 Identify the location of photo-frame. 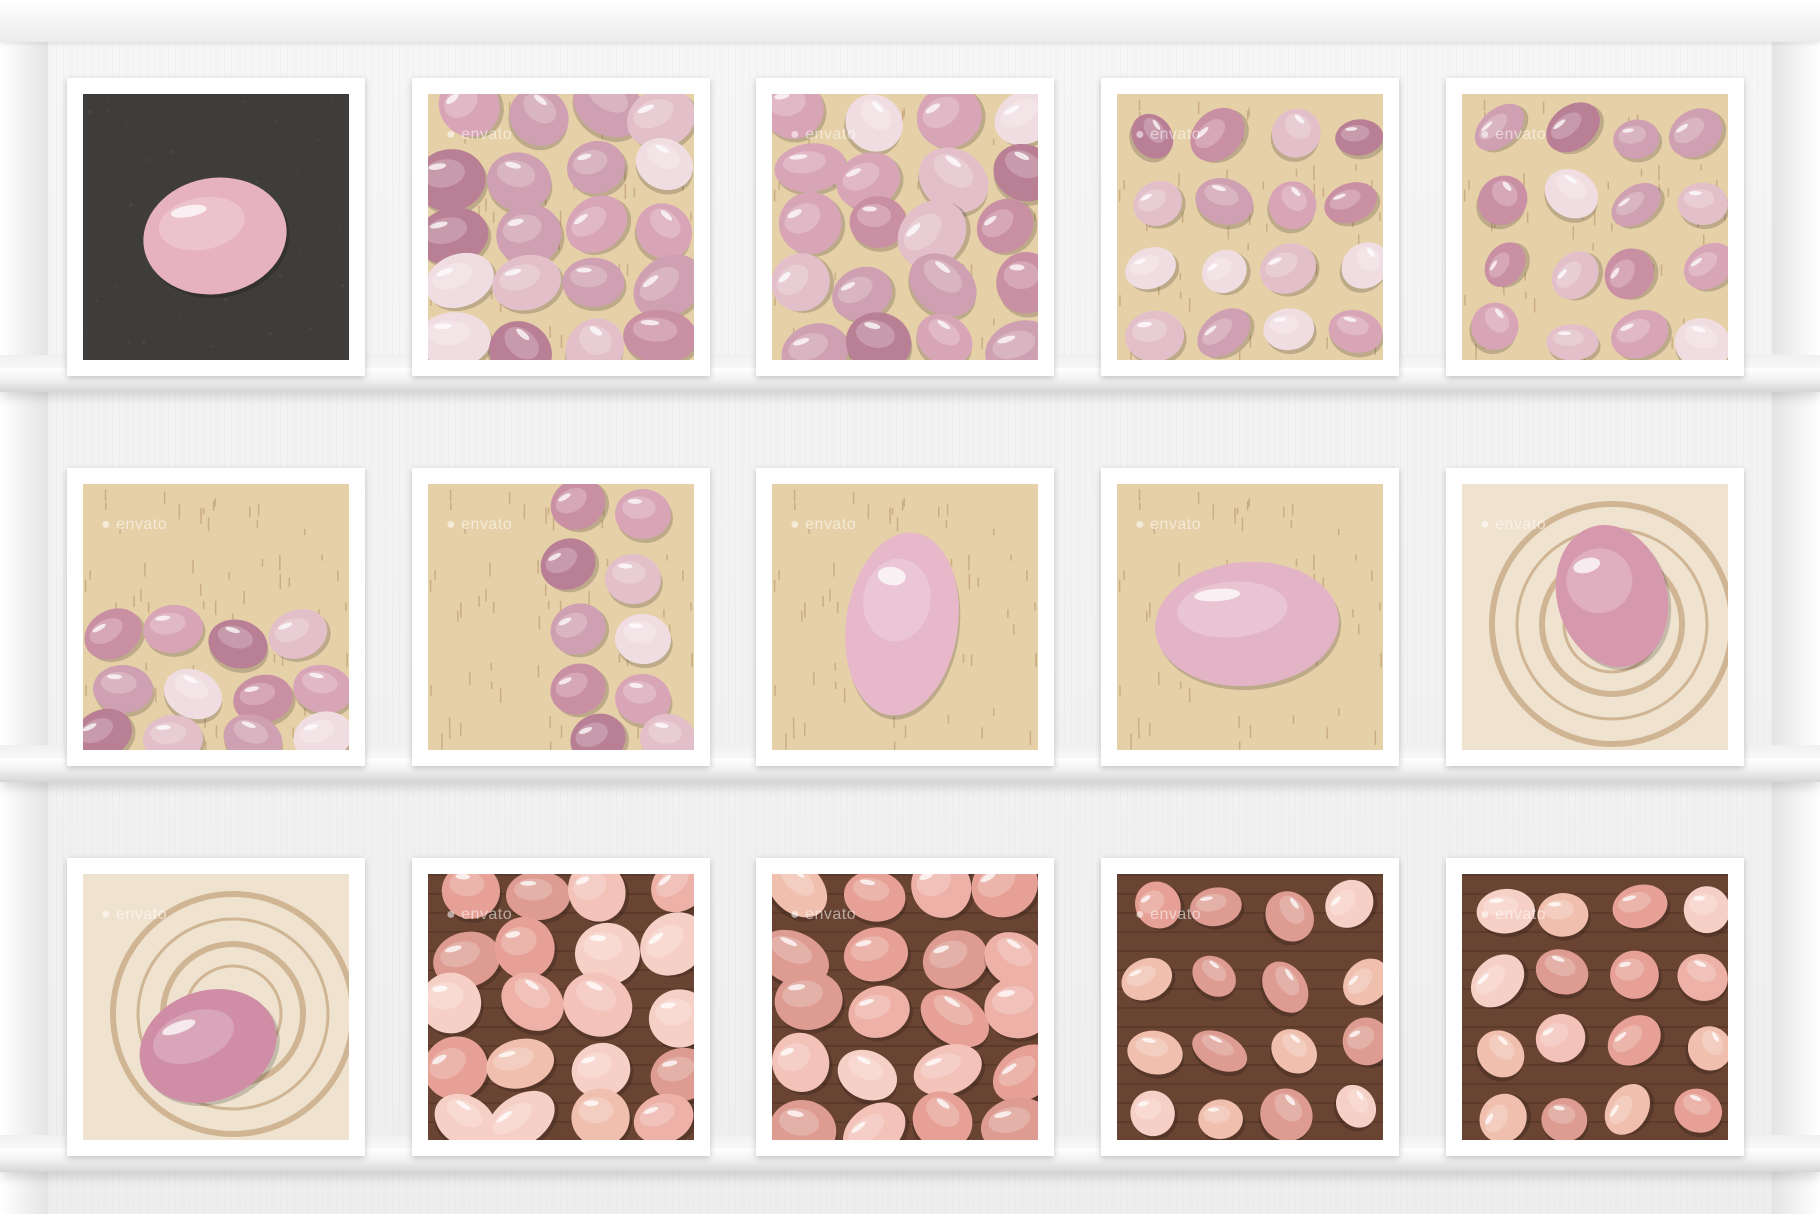
(216, 227).